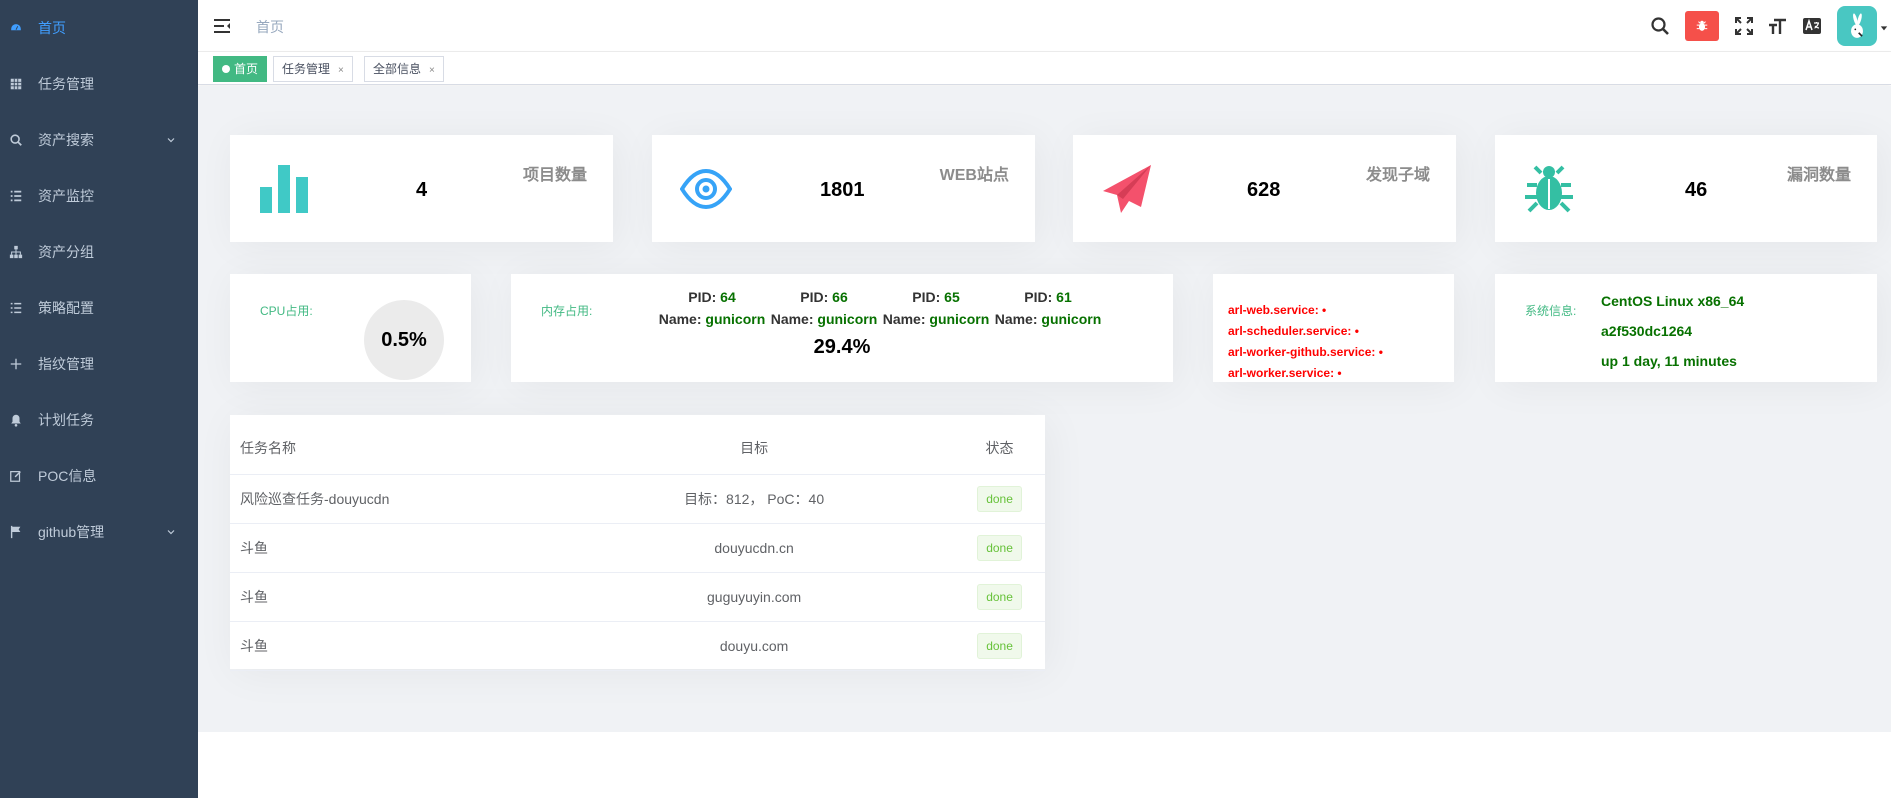 The height and width of the screenshot is (798, 1891). Describe the element at coordinates (99, 84) in the screenshot. I see `sidebar-item-tasks: 任务管理` at that location.